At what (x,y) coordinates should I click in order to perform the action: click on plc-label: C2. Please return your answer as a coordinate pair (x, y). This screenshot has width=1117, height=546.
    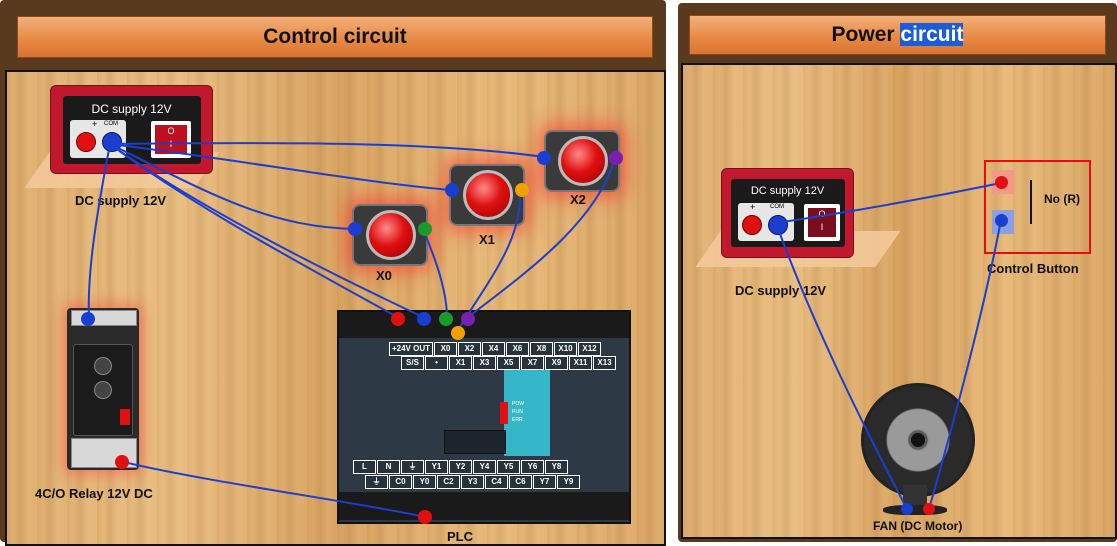
    Looking at the image, I should click on (448, 482).